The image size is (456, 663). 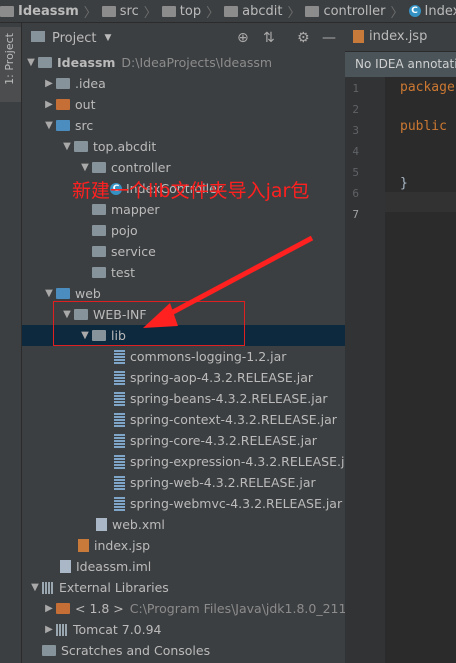 I want to click on jsp-file-icon, so click(x=358, y=36).